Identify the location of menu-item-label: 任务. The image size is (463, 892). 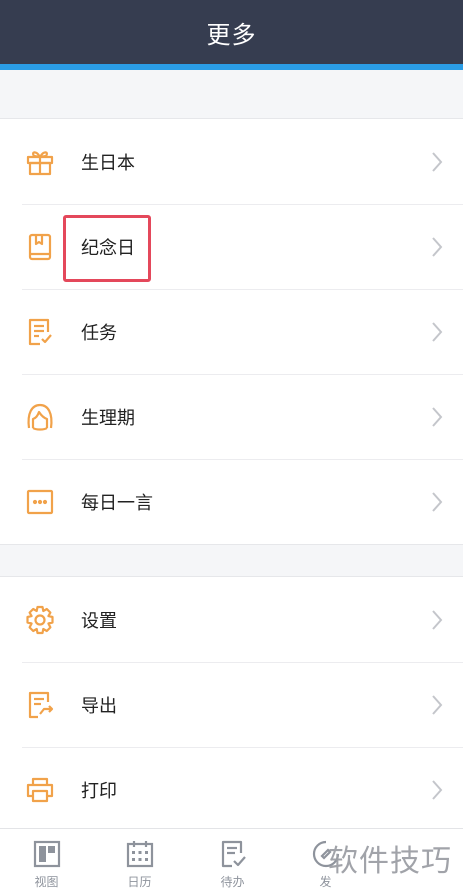
(99, 333).